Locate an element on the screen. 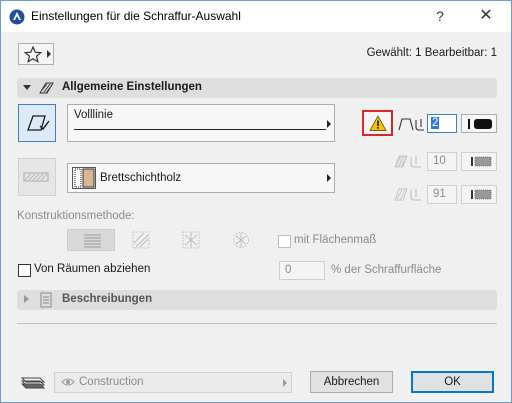 The height and width of the screenshot is (403, 512). descriptions-section-header: Beschreibungen is located at coordinates (257, 300).